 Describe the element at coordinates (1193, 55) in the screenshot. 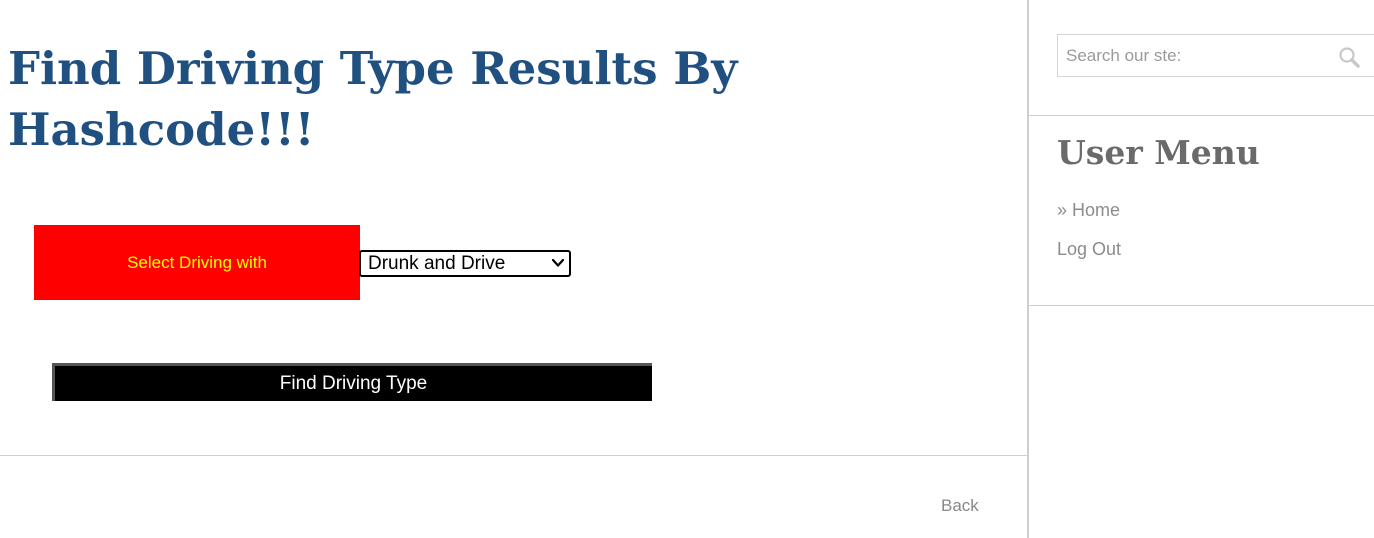

I see `search-input` at that location.